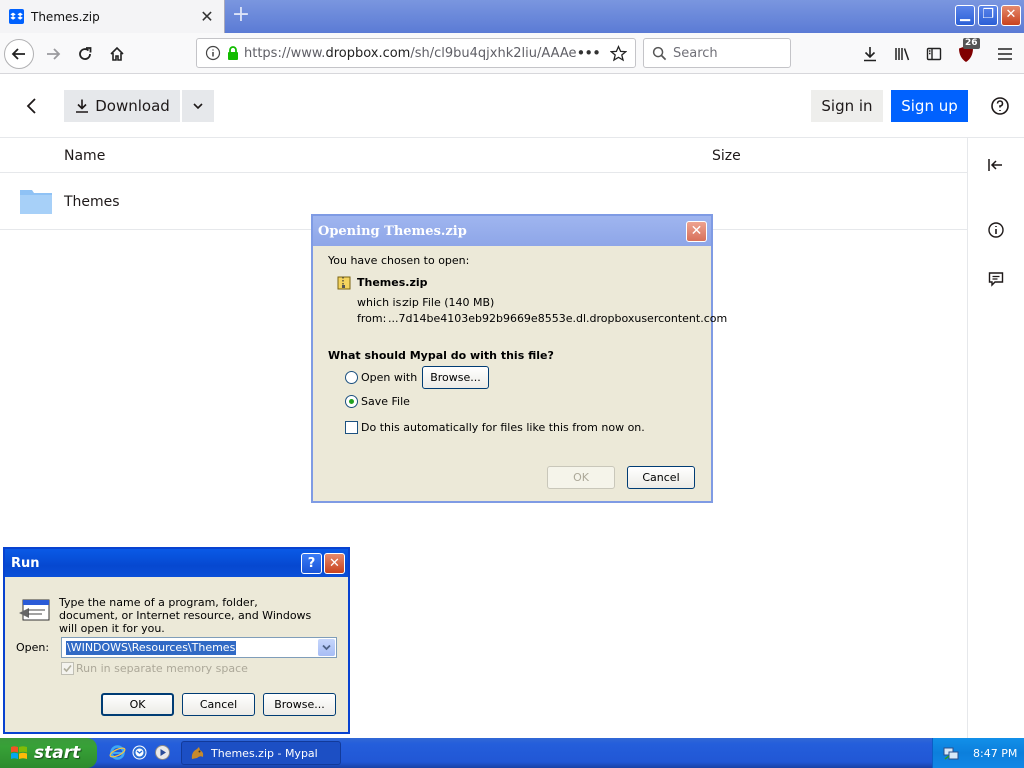  I want to click on bookmark-star-icon, so click(618, 53).